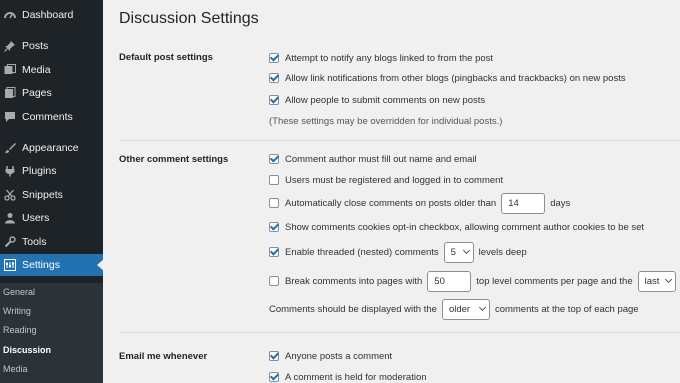 The height and width of the screenshot is (383, 680). I want to click on option-email-new-comment: Anyone posts a comment, so click(330, 356).